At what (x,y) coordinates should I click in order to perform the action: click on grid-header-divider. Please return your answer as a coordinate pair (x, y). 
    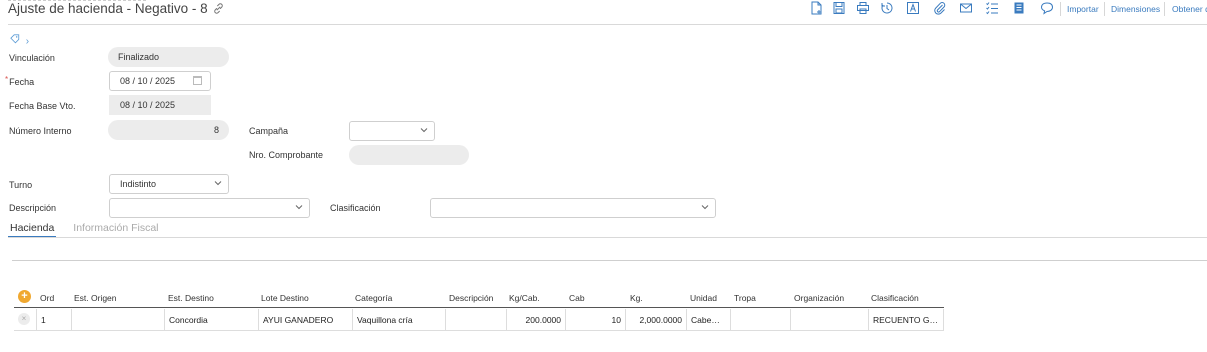
    Looking at the image, I should click on (479, 307).